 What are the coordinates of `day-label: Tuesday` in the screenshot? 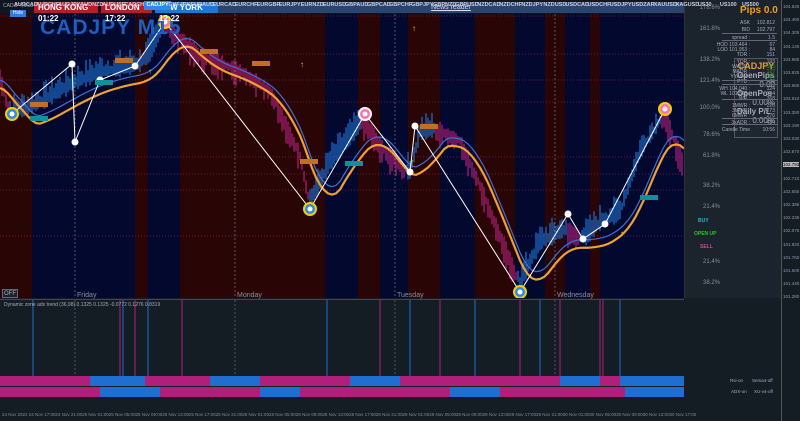 It's located at (410, 295).